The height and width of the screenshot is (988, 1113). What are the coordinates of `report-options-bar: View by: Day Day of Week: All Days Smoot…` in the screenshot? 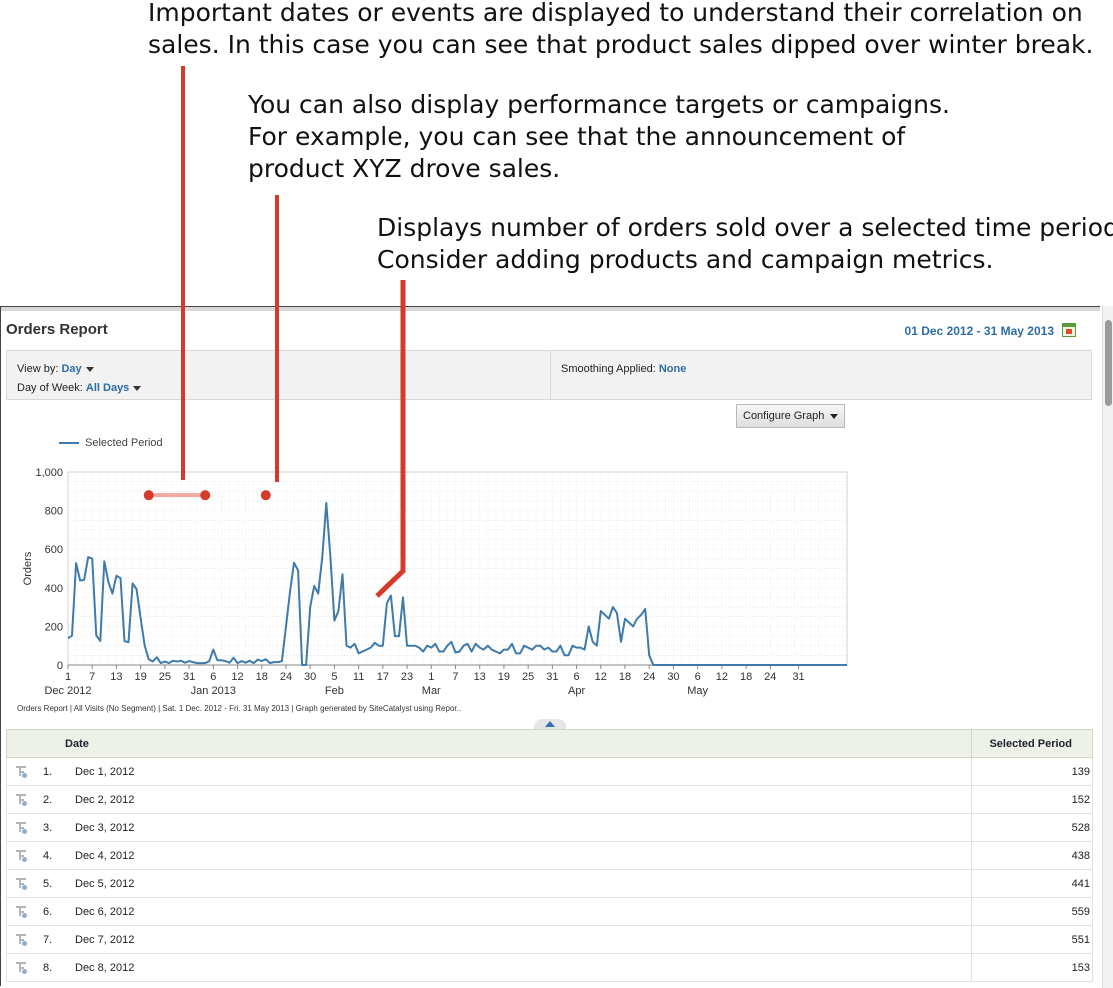 It's located at (549, 375).